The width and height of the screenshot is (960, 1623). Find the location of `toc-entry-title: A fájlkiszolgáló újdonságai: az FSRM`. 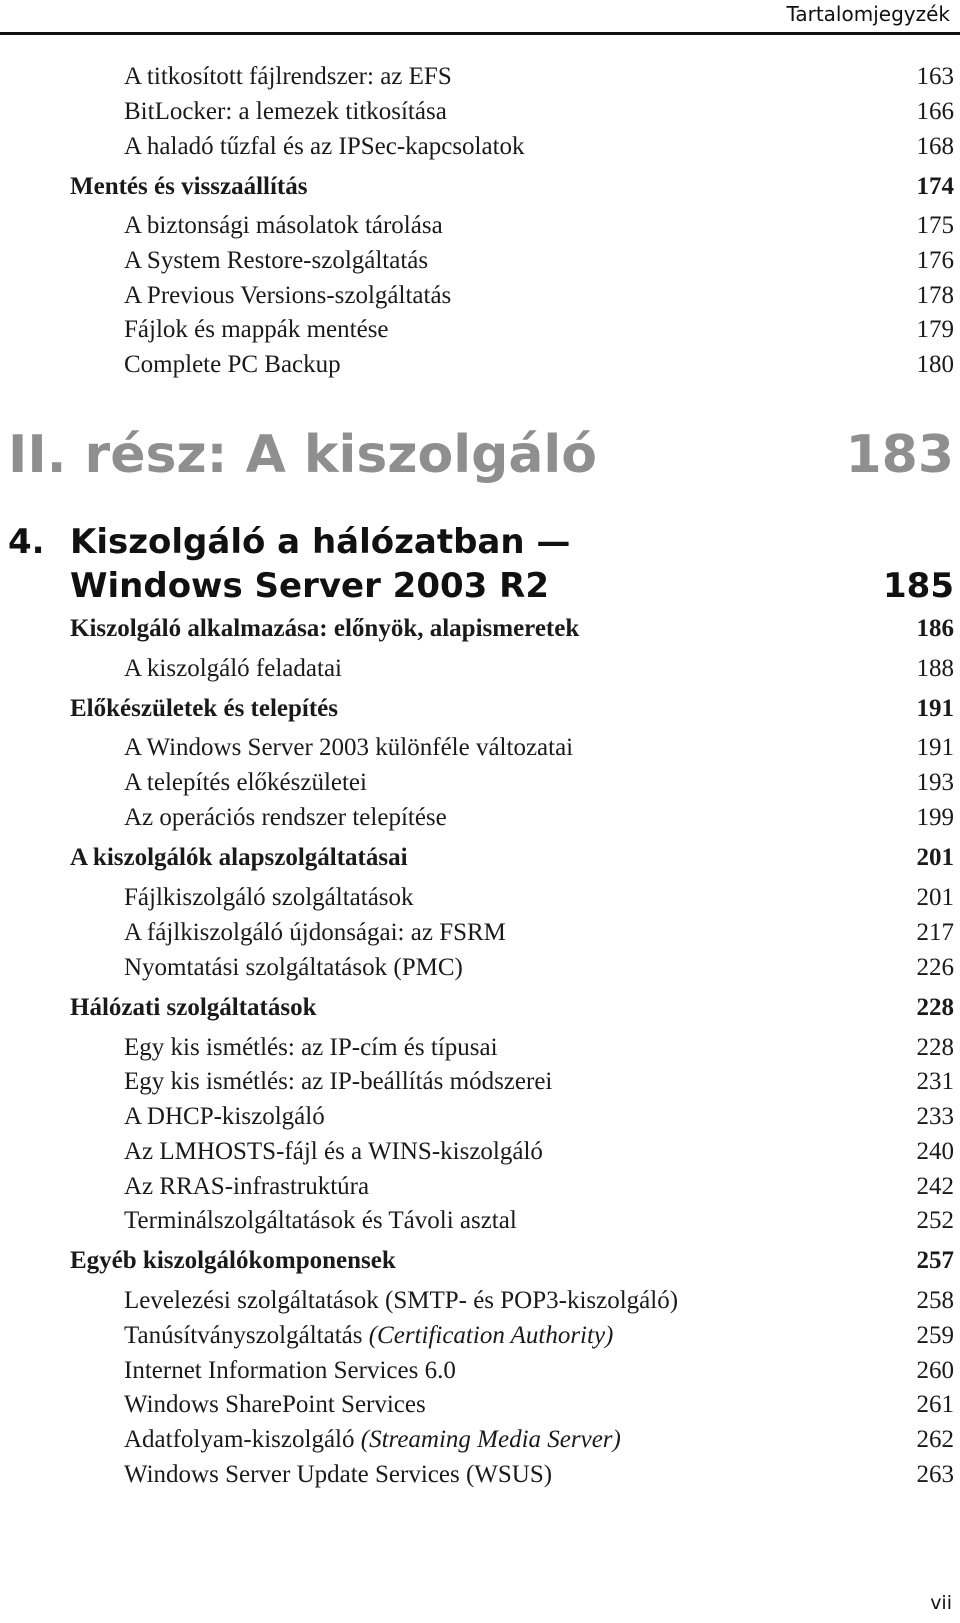

toc-entry-title: A fájlkiszolgáló újdonságai: az FSRM is located at coordinates (315, 933).